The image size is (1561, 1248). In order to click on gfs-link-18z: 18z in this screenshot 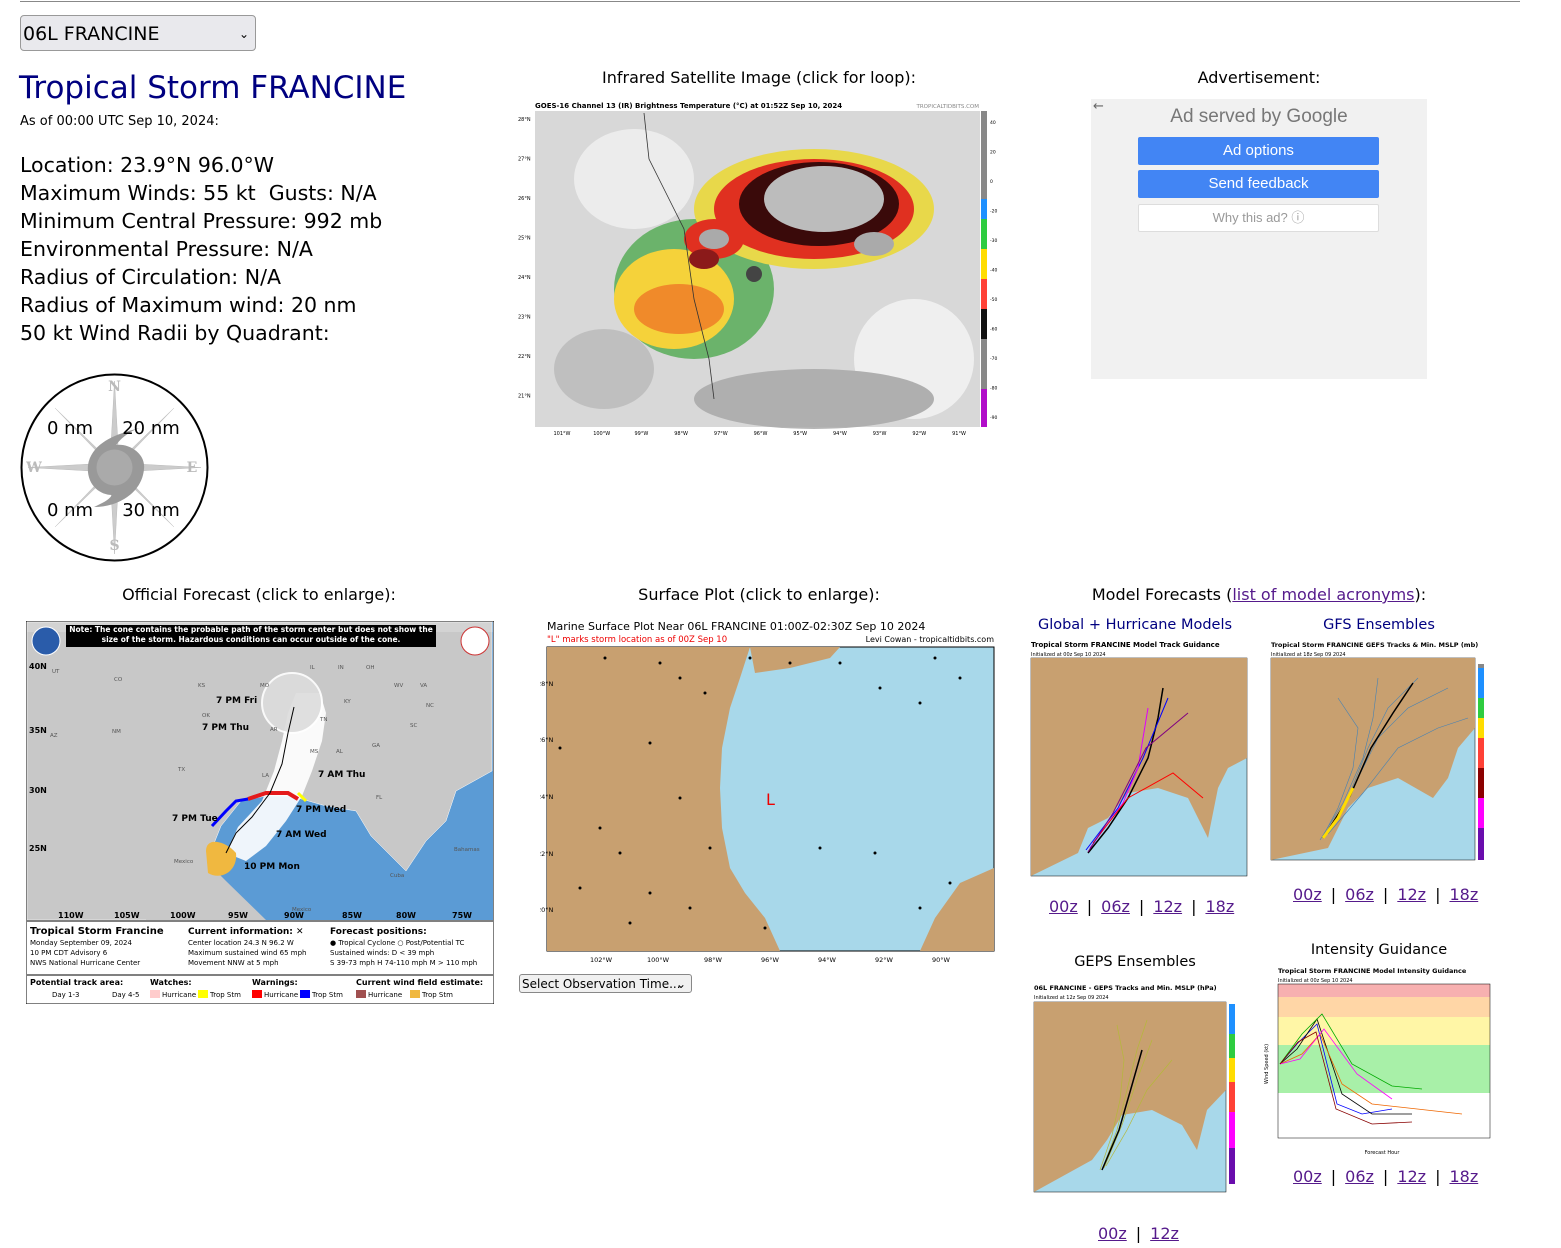, I will do `click(1463, 894)`.